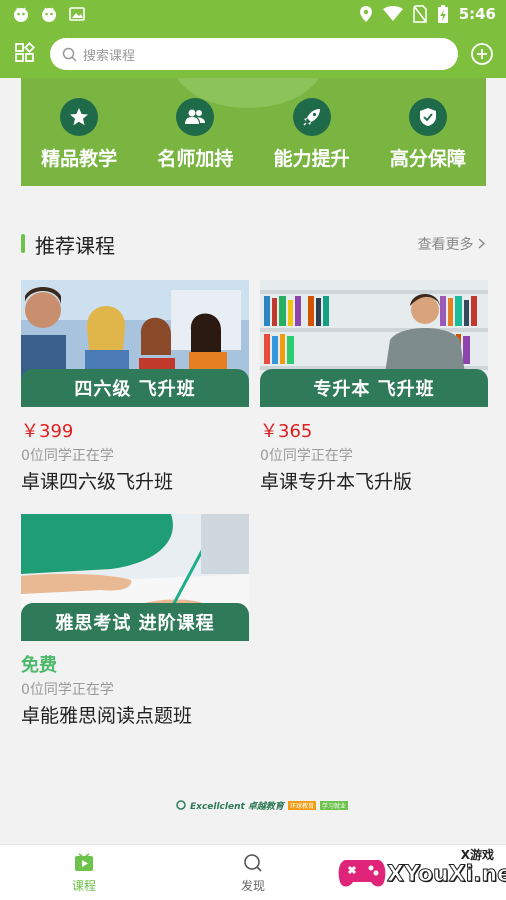  I want to click on add-circle-icon, so click(482, 54).